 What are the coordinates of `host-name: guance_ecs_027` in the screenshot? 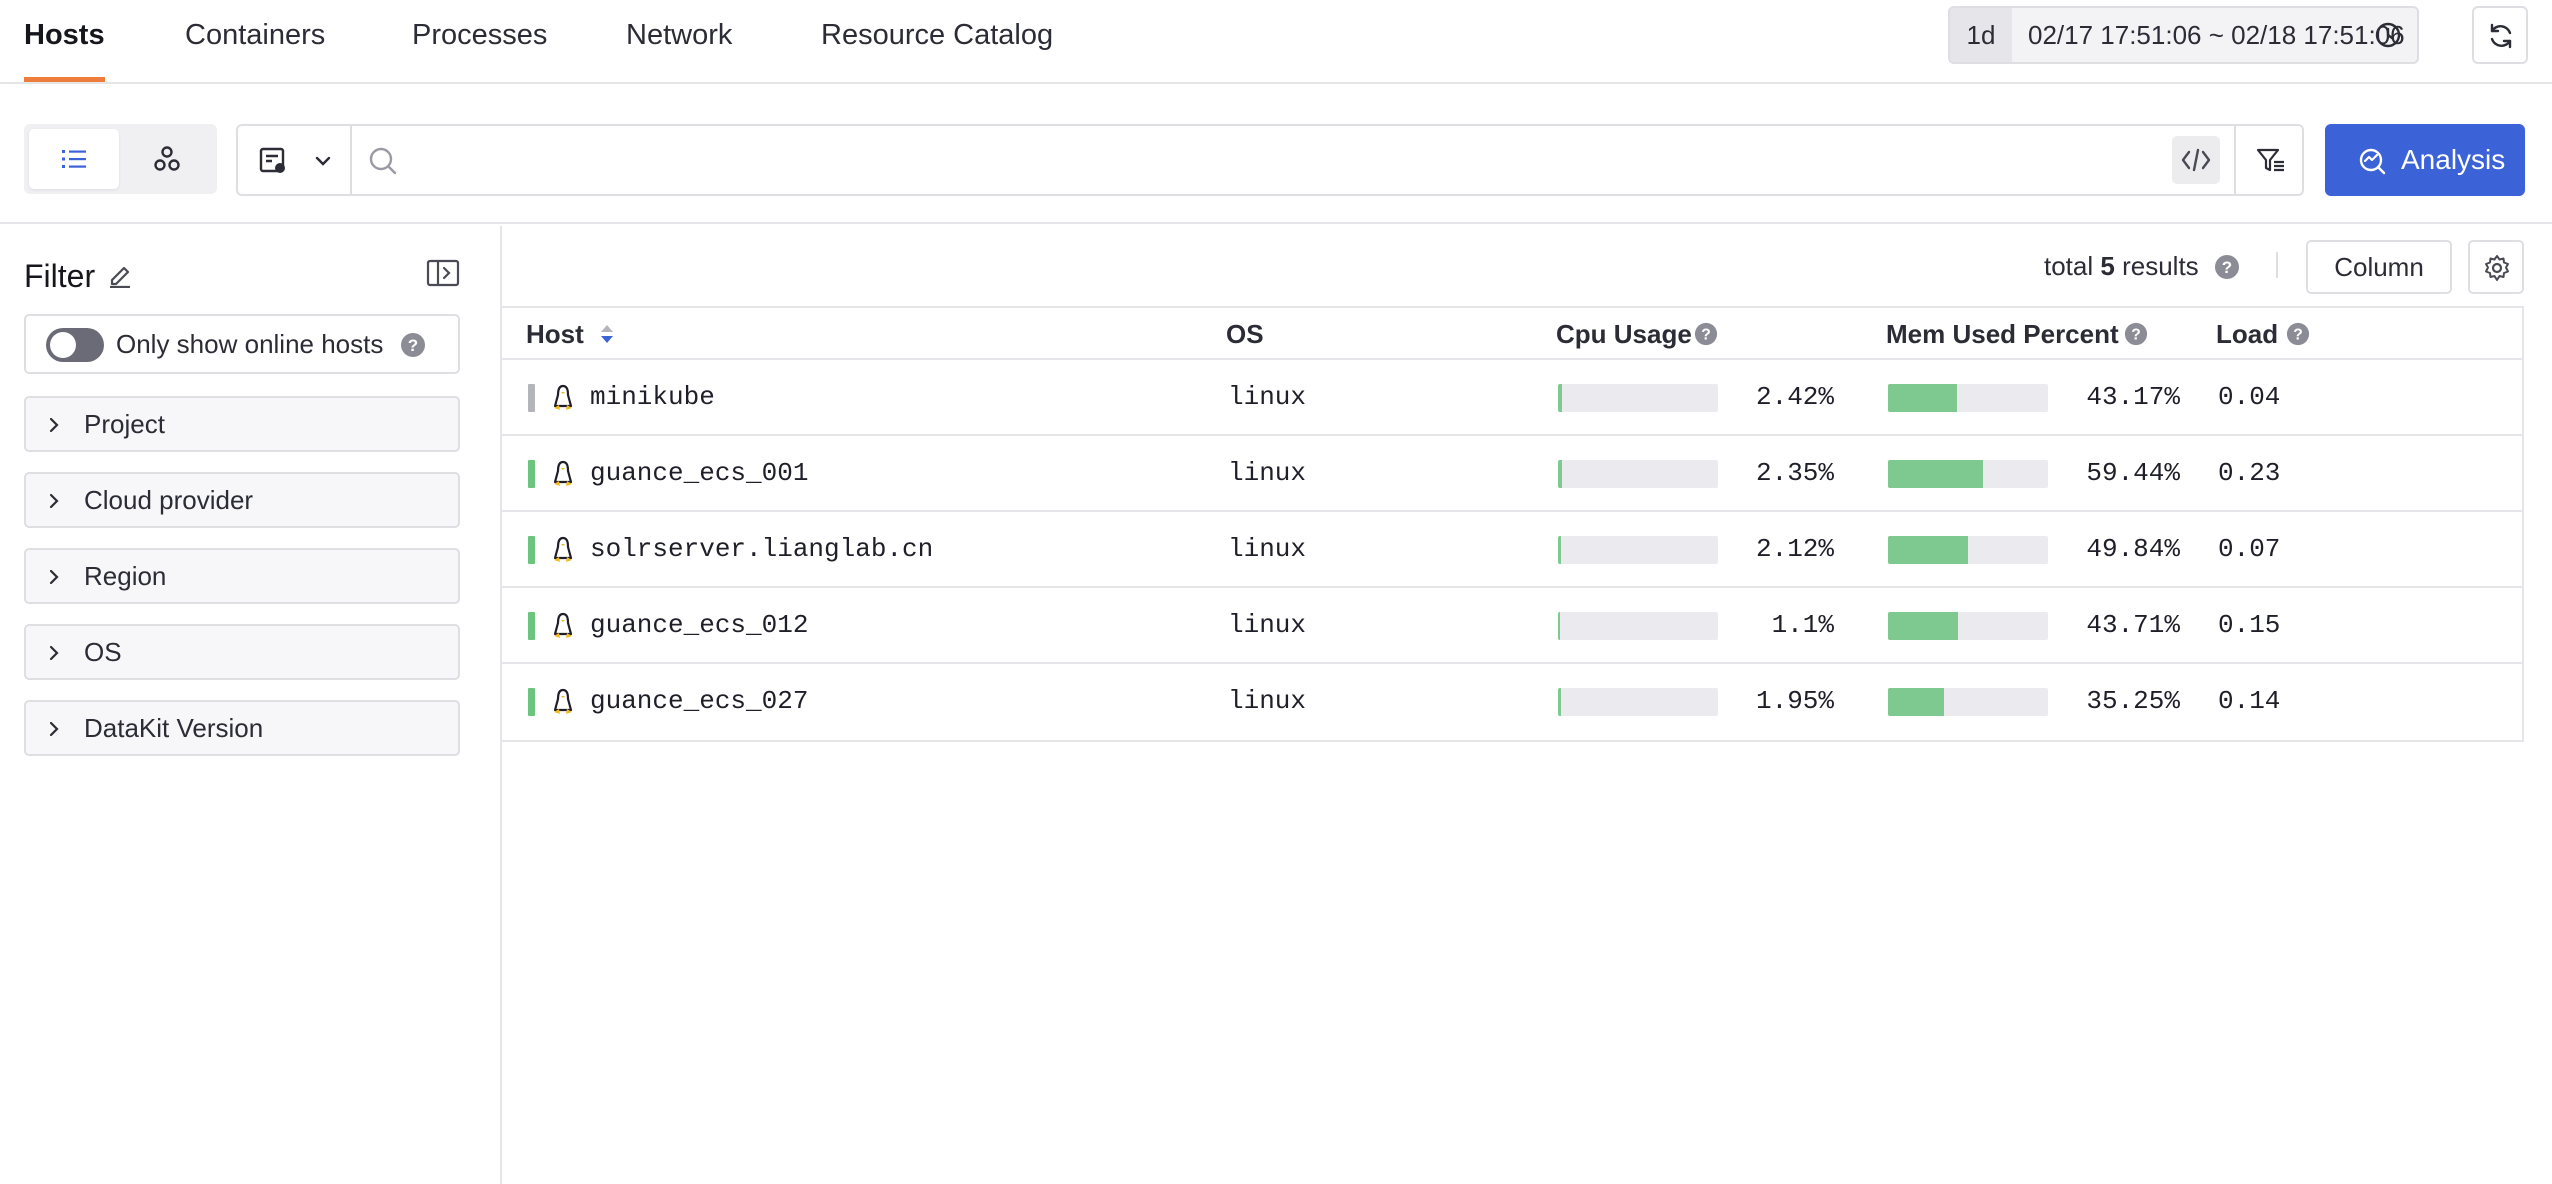 It's located at (699, 701).